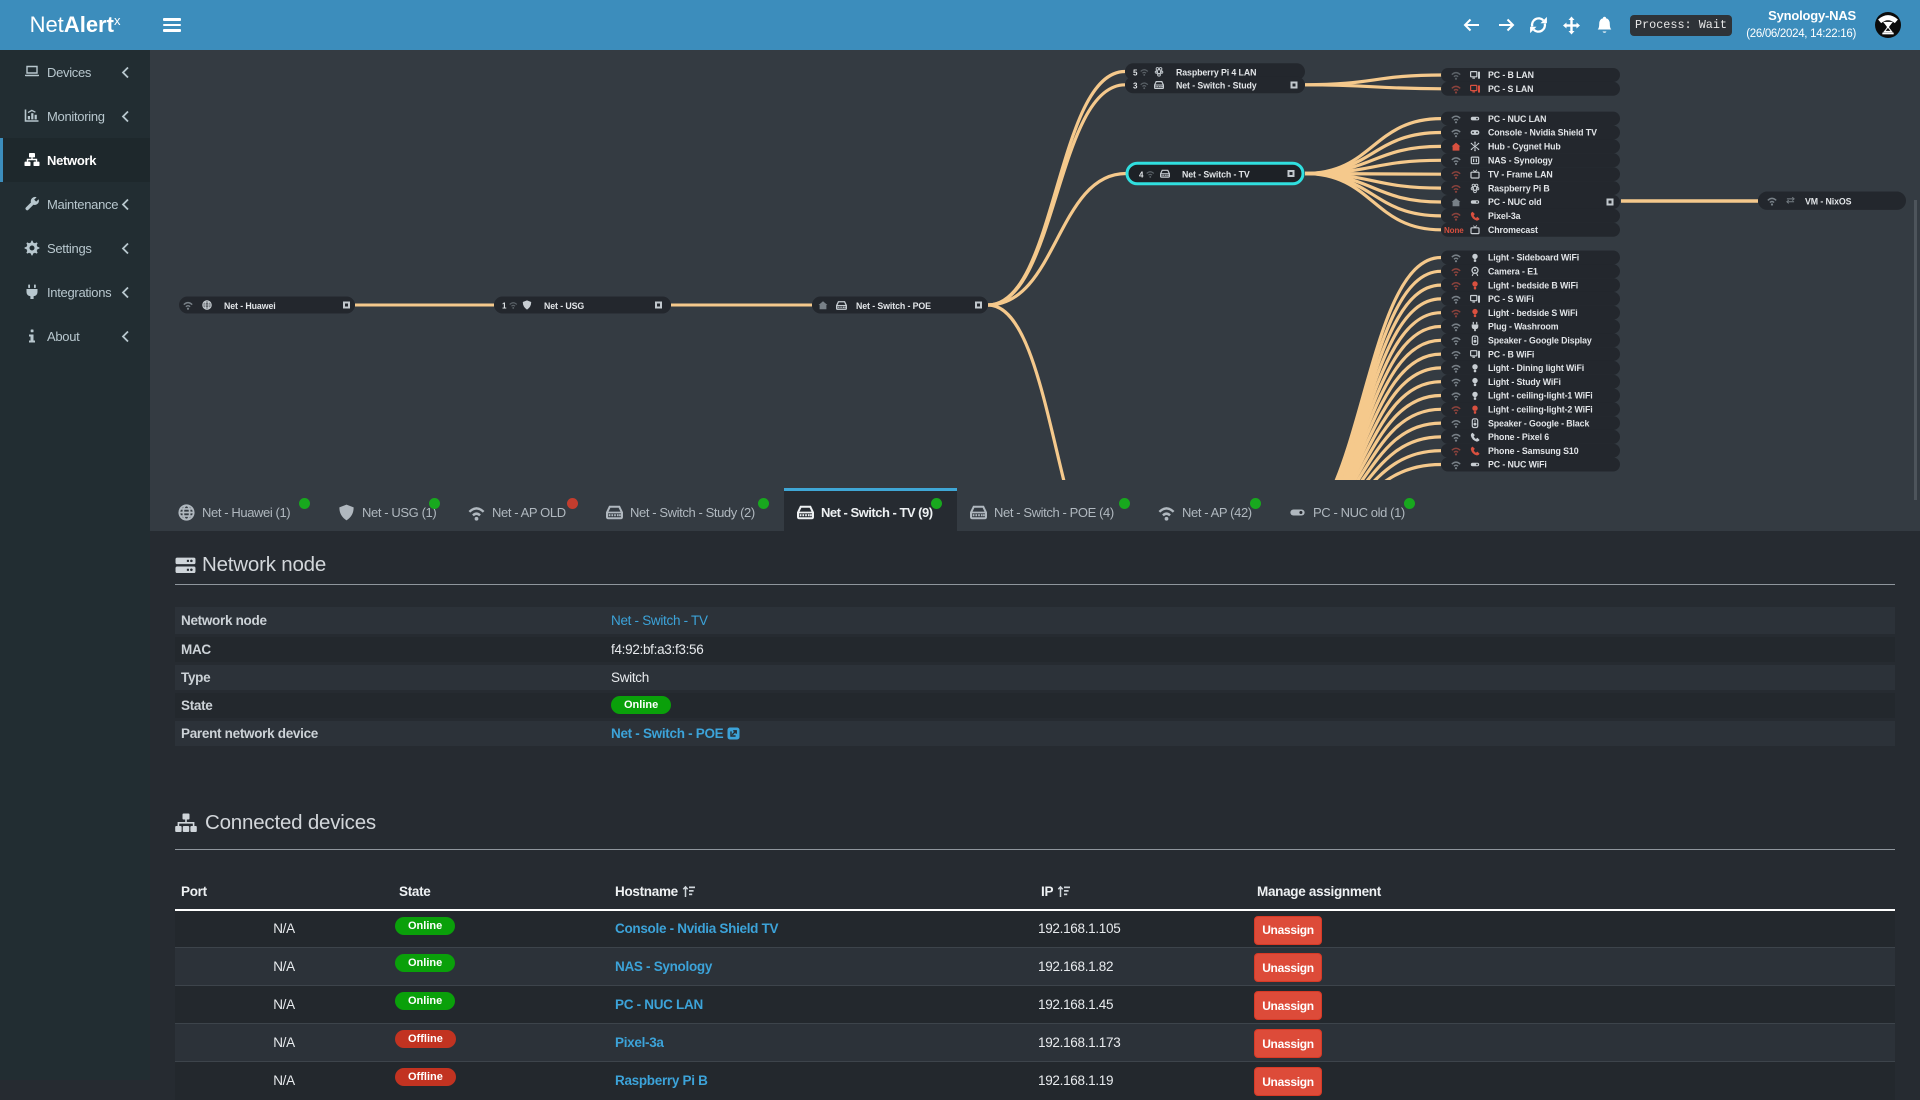 This screenshot has width=1920, height=1100. Describe the element at coordinates (1511, 299) in the screenshot. I see `svg-text: PC - S WiFi` at that location.